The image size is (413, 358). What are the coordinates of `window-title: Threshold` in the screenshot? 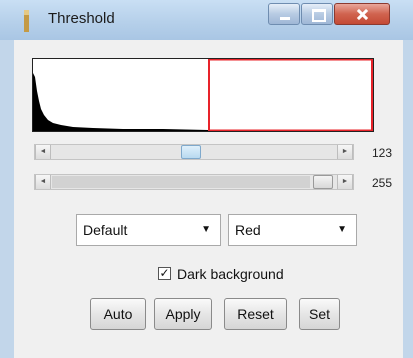 It's located at (81, 18).